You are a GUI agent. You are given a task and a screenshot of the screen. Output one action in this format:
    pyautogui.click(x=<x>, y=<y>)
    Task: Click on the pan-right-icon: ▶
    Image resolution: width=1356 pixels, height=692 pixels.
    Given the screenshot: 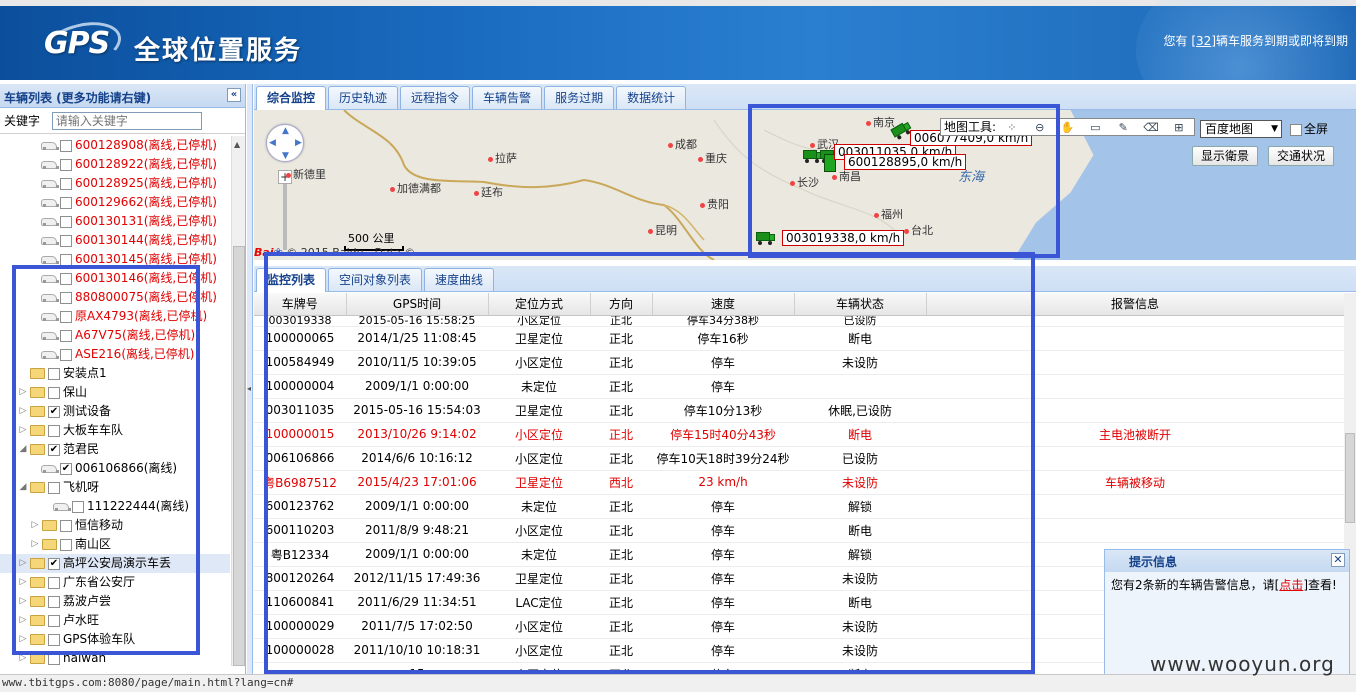 What is the action you would take?
    pyautogui.click(x=298, y=143)
    